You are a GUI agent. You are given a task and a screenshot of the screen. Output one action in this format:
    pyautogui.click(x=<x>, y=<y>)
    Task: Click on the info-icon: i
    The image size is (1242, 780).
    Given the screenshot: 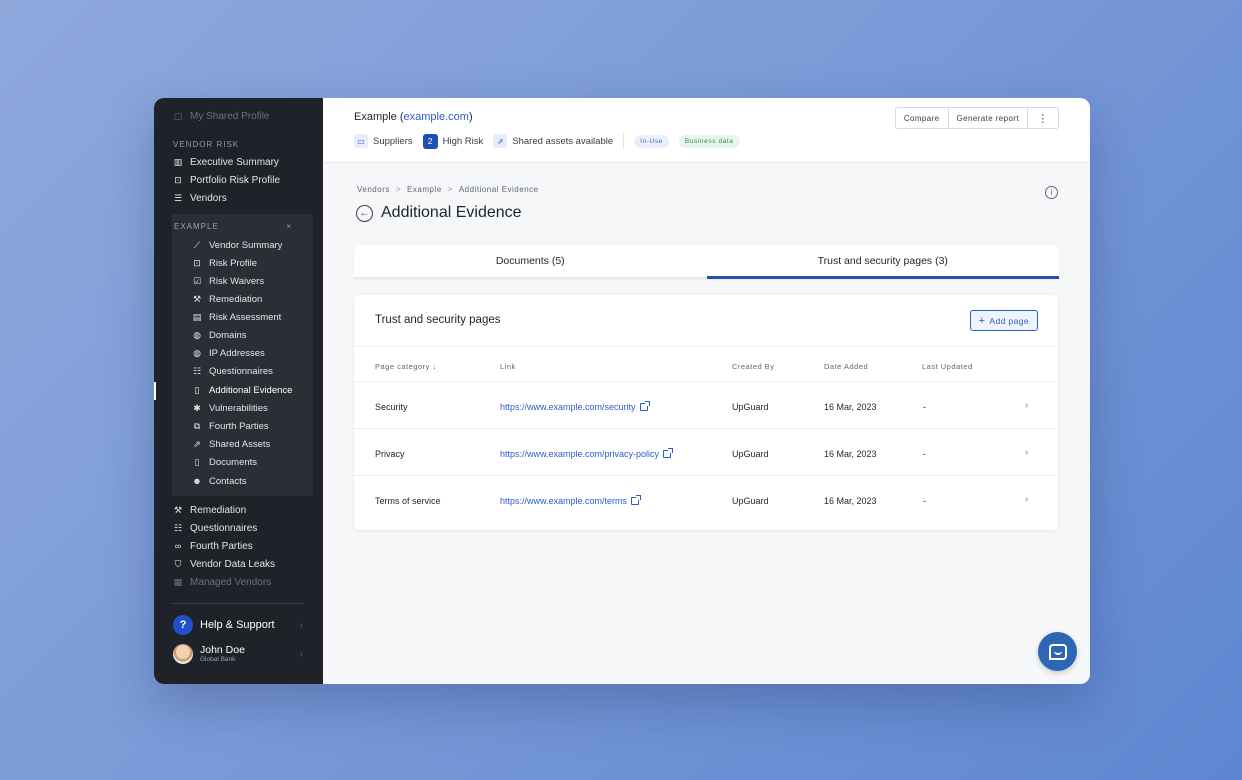 What is the action you would take?
    pyautogui.click(x=1051, y=192)
    